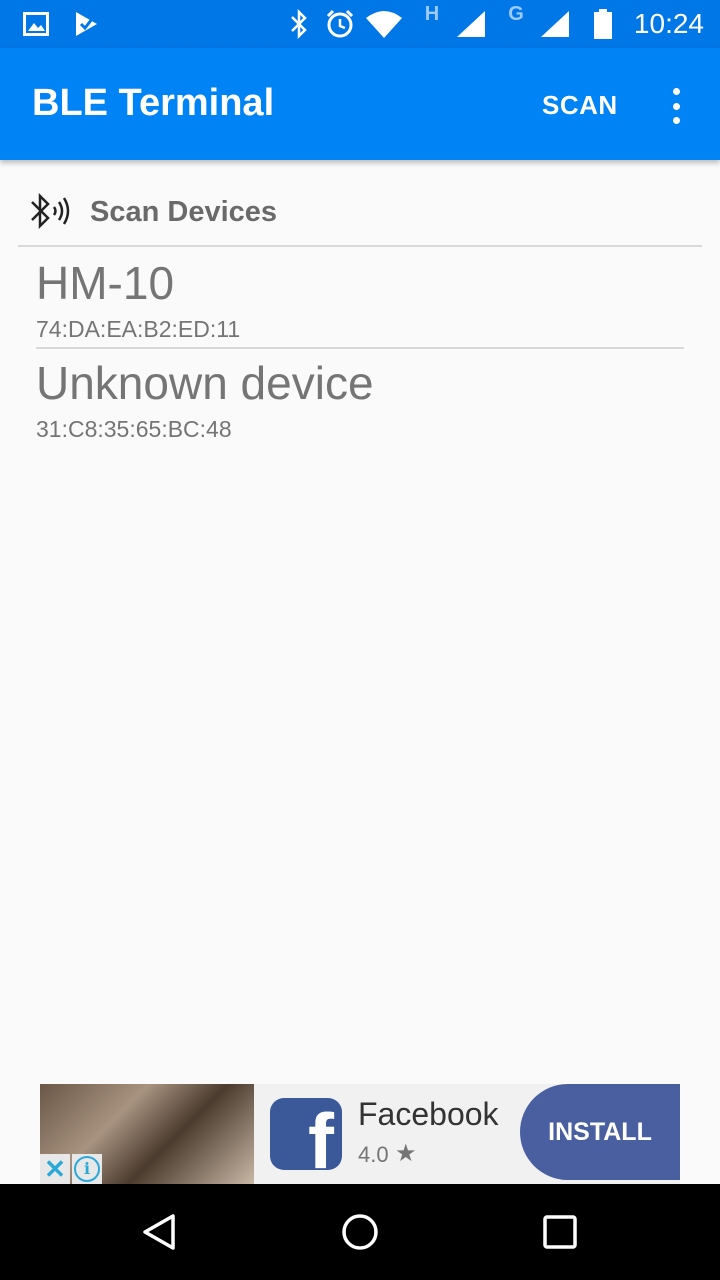 The image size is (720, 1280). What do you see at coordinates (134, 429) in the screenshot?
I see `device-address: 31:C8:35:65:BC:48` at bounding box center [134, 429].